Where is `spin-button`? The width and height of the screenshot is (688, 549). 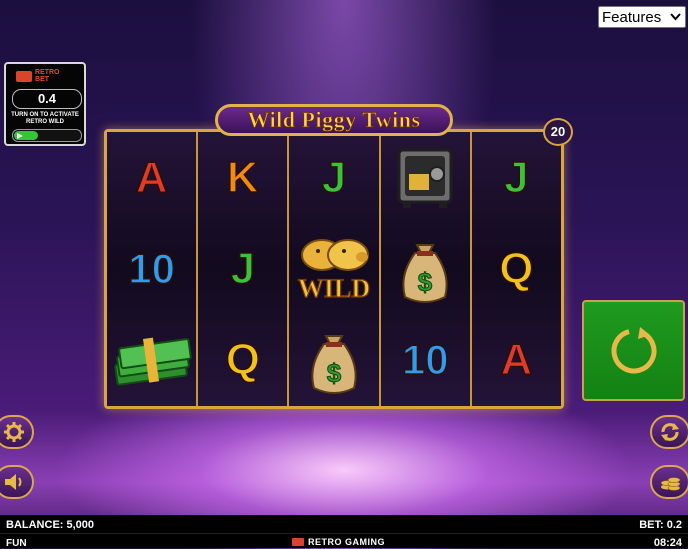 spin-button is located at coordinates (633, 350).